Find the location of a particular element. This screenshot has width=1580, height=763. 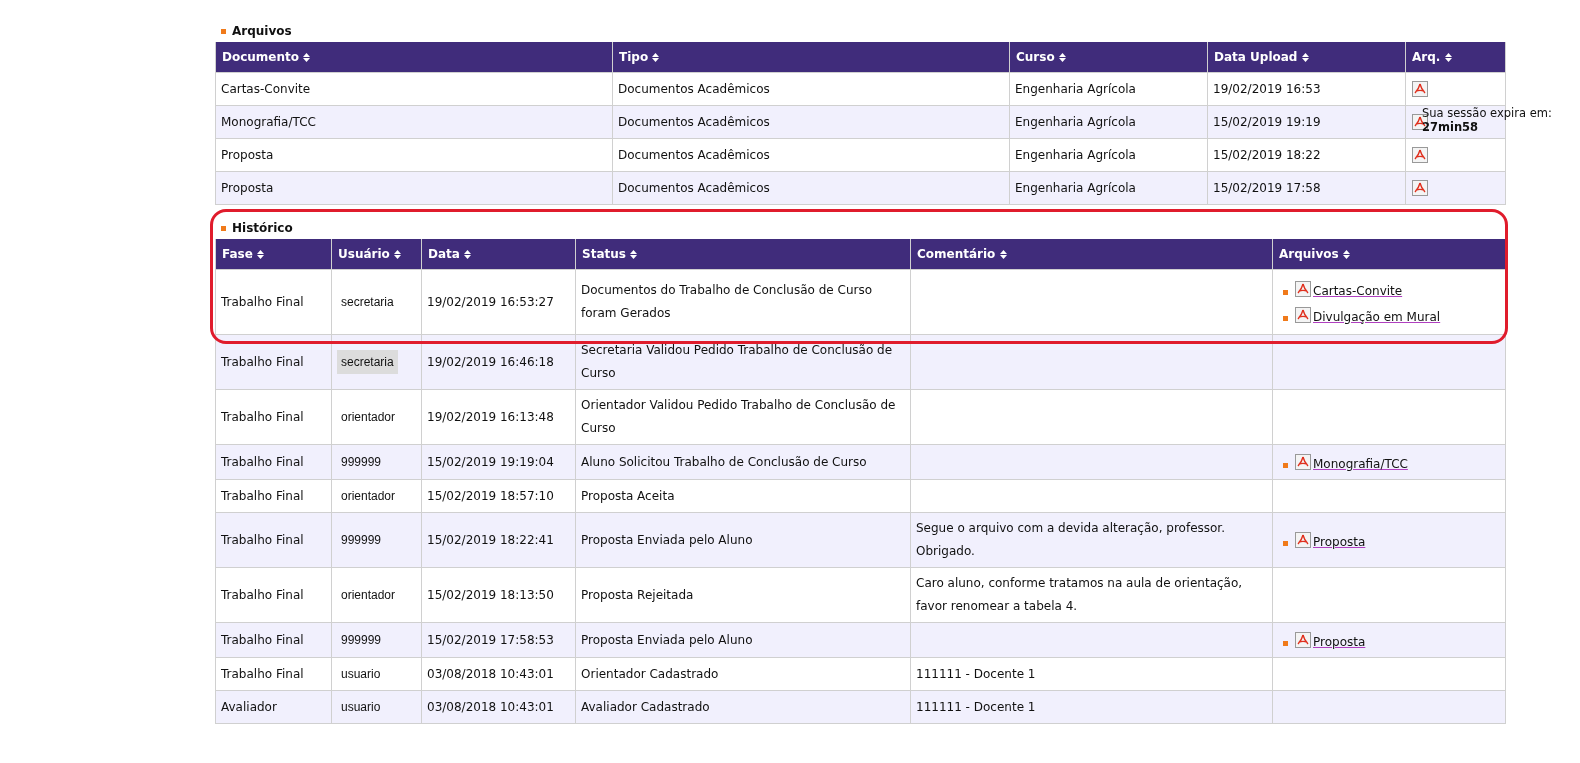

column-header: Curso is located at coordinates (1108, 57).